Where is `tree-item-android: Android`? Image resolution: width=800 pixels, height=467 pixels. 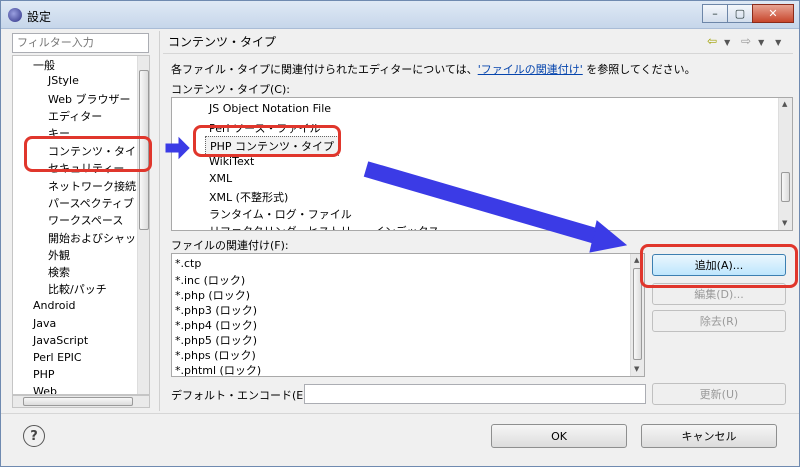 tree-item-android: Android is located at coordinates (54, 305).